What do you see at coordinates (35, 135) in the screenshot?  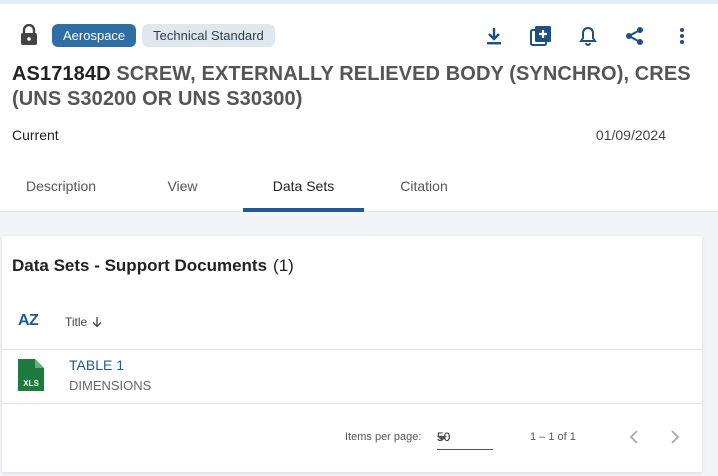 I see `status-text: Current` at bounding box center [35, 135].